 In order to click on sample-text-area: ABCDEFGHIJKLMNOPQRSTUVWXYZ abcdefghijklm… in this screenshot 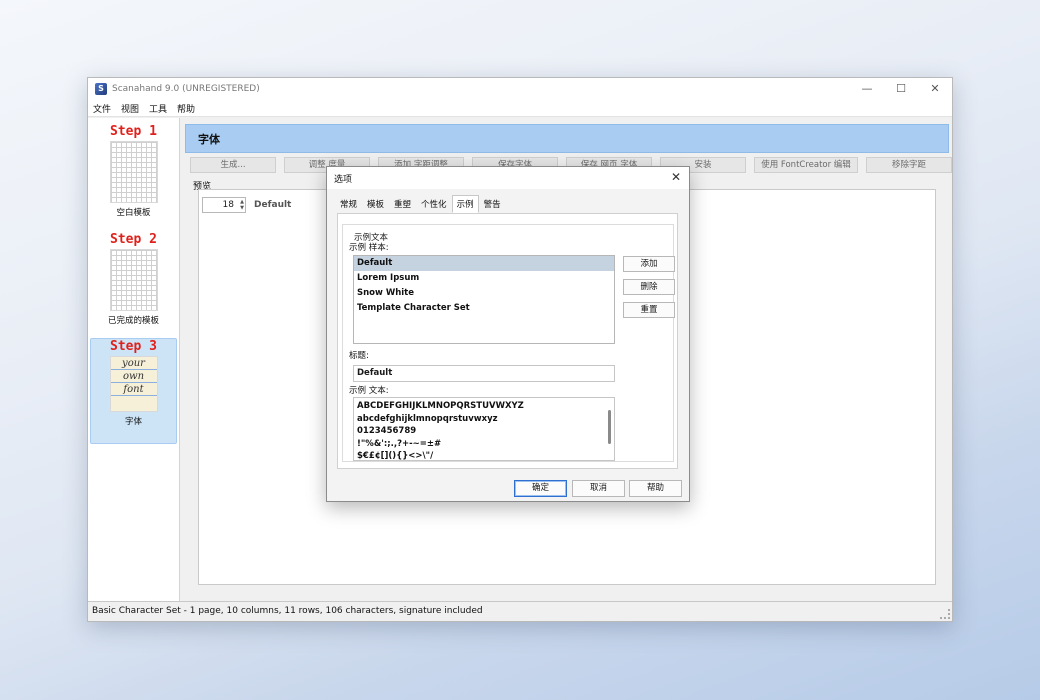, I will do `click(484, 429)`.